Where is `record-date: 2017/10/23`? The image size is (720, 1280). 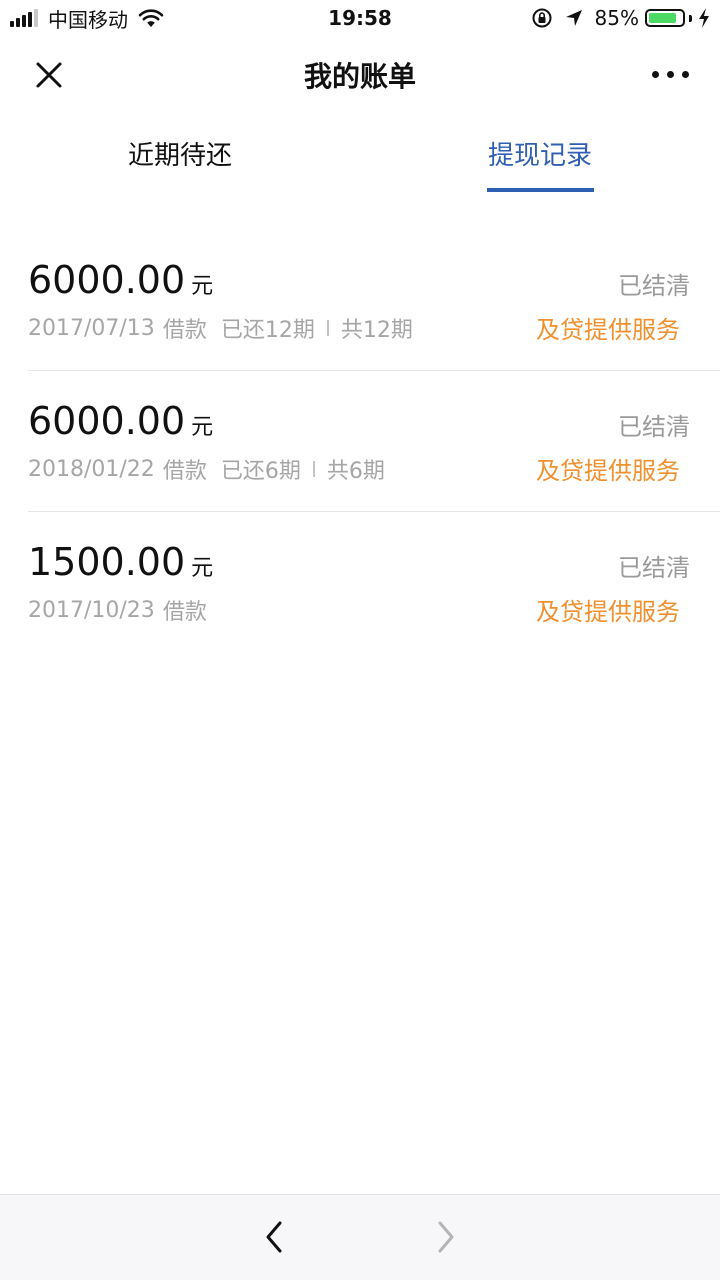 record-date: 2017/10/23 is located at coordinates (91, 610).